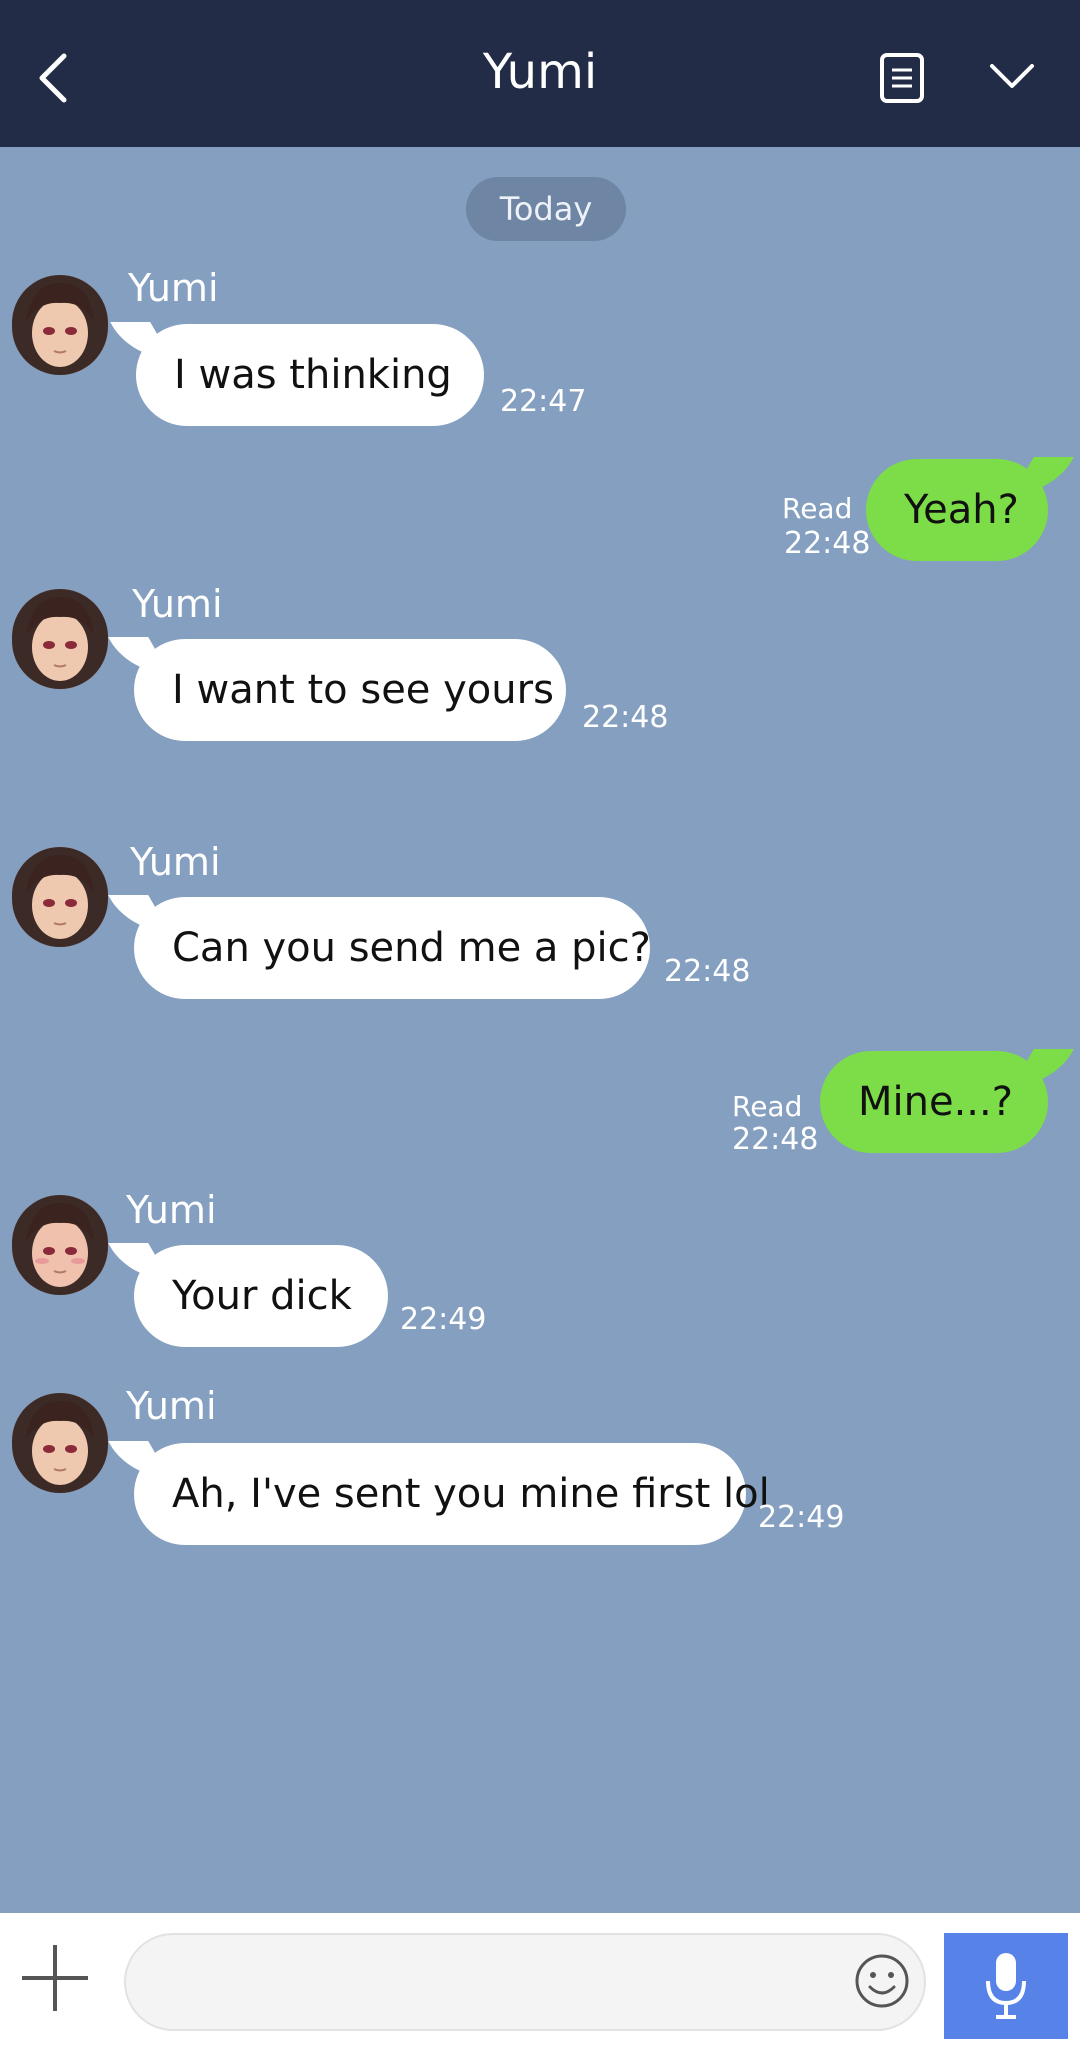 This screenshot has width=1080, height=2048. I want to click on message-bubble: Mine...?, so click(934, 1102).